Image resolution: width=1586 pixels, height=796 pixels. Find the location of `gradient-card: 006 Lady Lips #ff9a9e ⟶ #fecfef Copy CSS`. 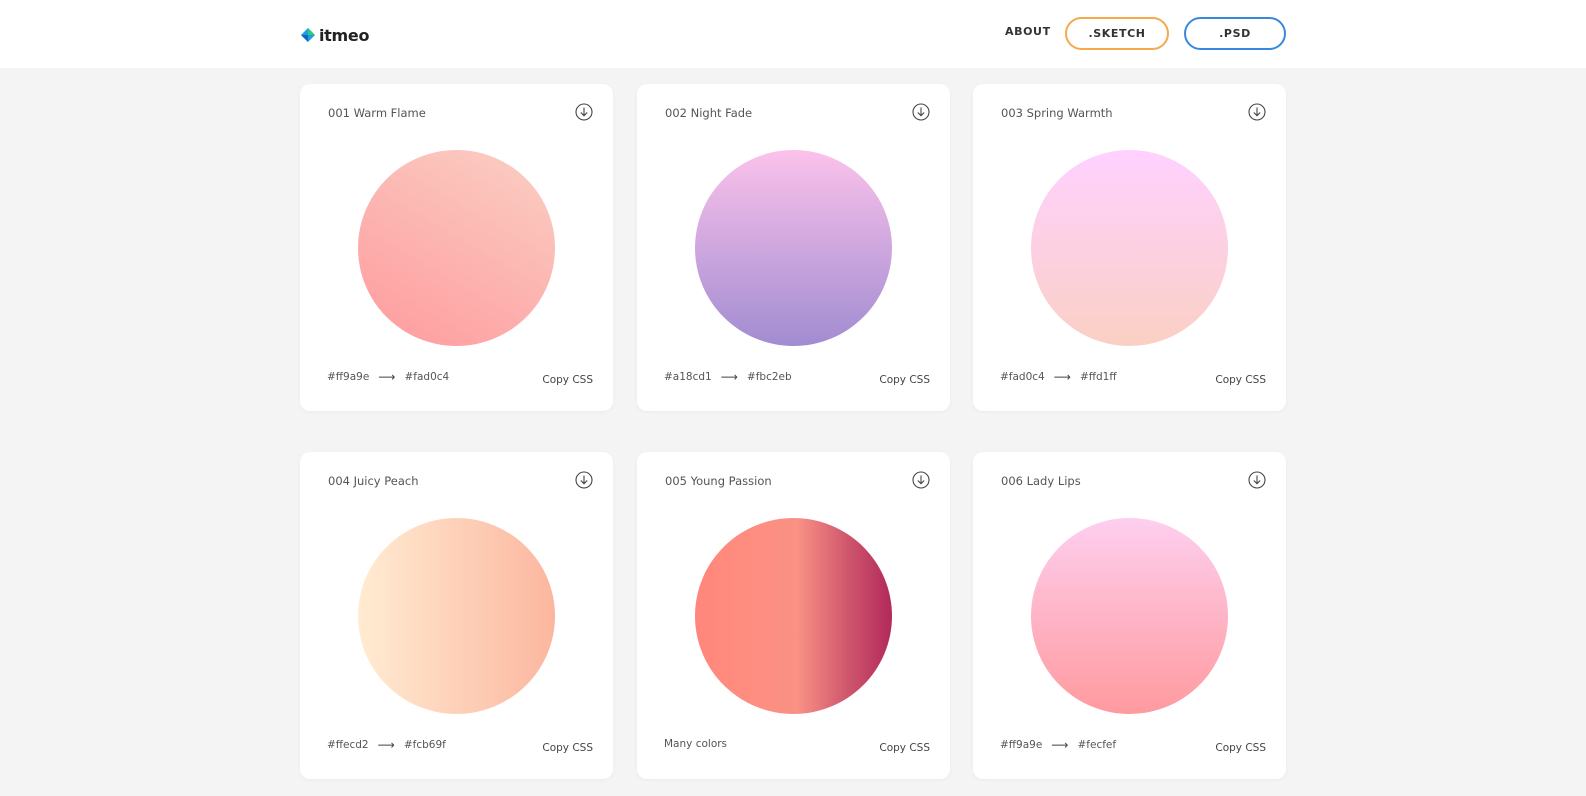

gradient-card: 006 Lady Lips #ff9a9e ⟶ #fecfef Copy CSS is located at coordinates (1129, 615).